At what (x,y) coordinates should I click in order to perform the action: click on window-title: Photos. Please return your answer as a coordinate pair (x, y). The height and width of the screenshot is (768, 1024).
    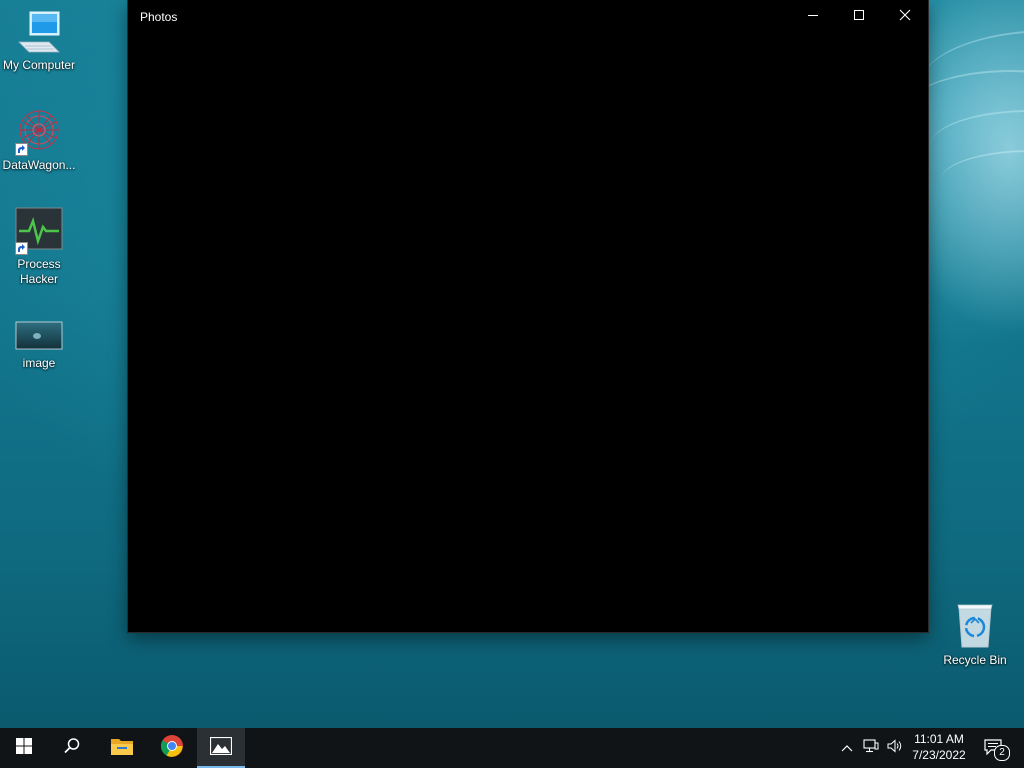
    Looking at the image, I should click on (159, 17).